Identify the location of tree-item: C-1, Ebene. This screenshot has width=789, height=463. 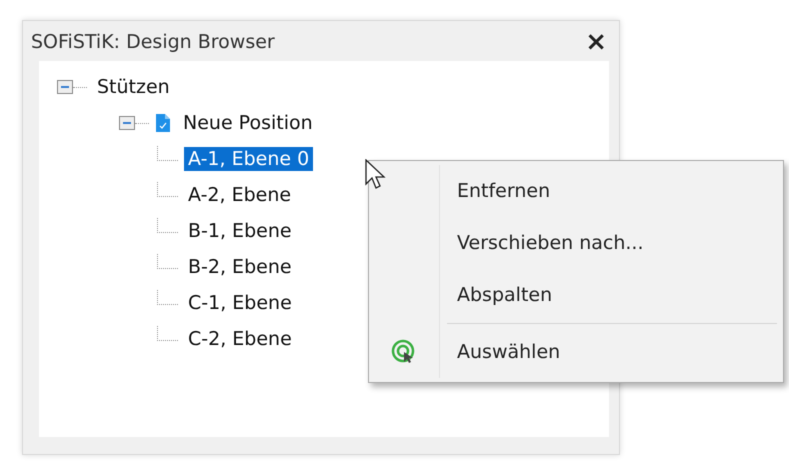
(240, 303).